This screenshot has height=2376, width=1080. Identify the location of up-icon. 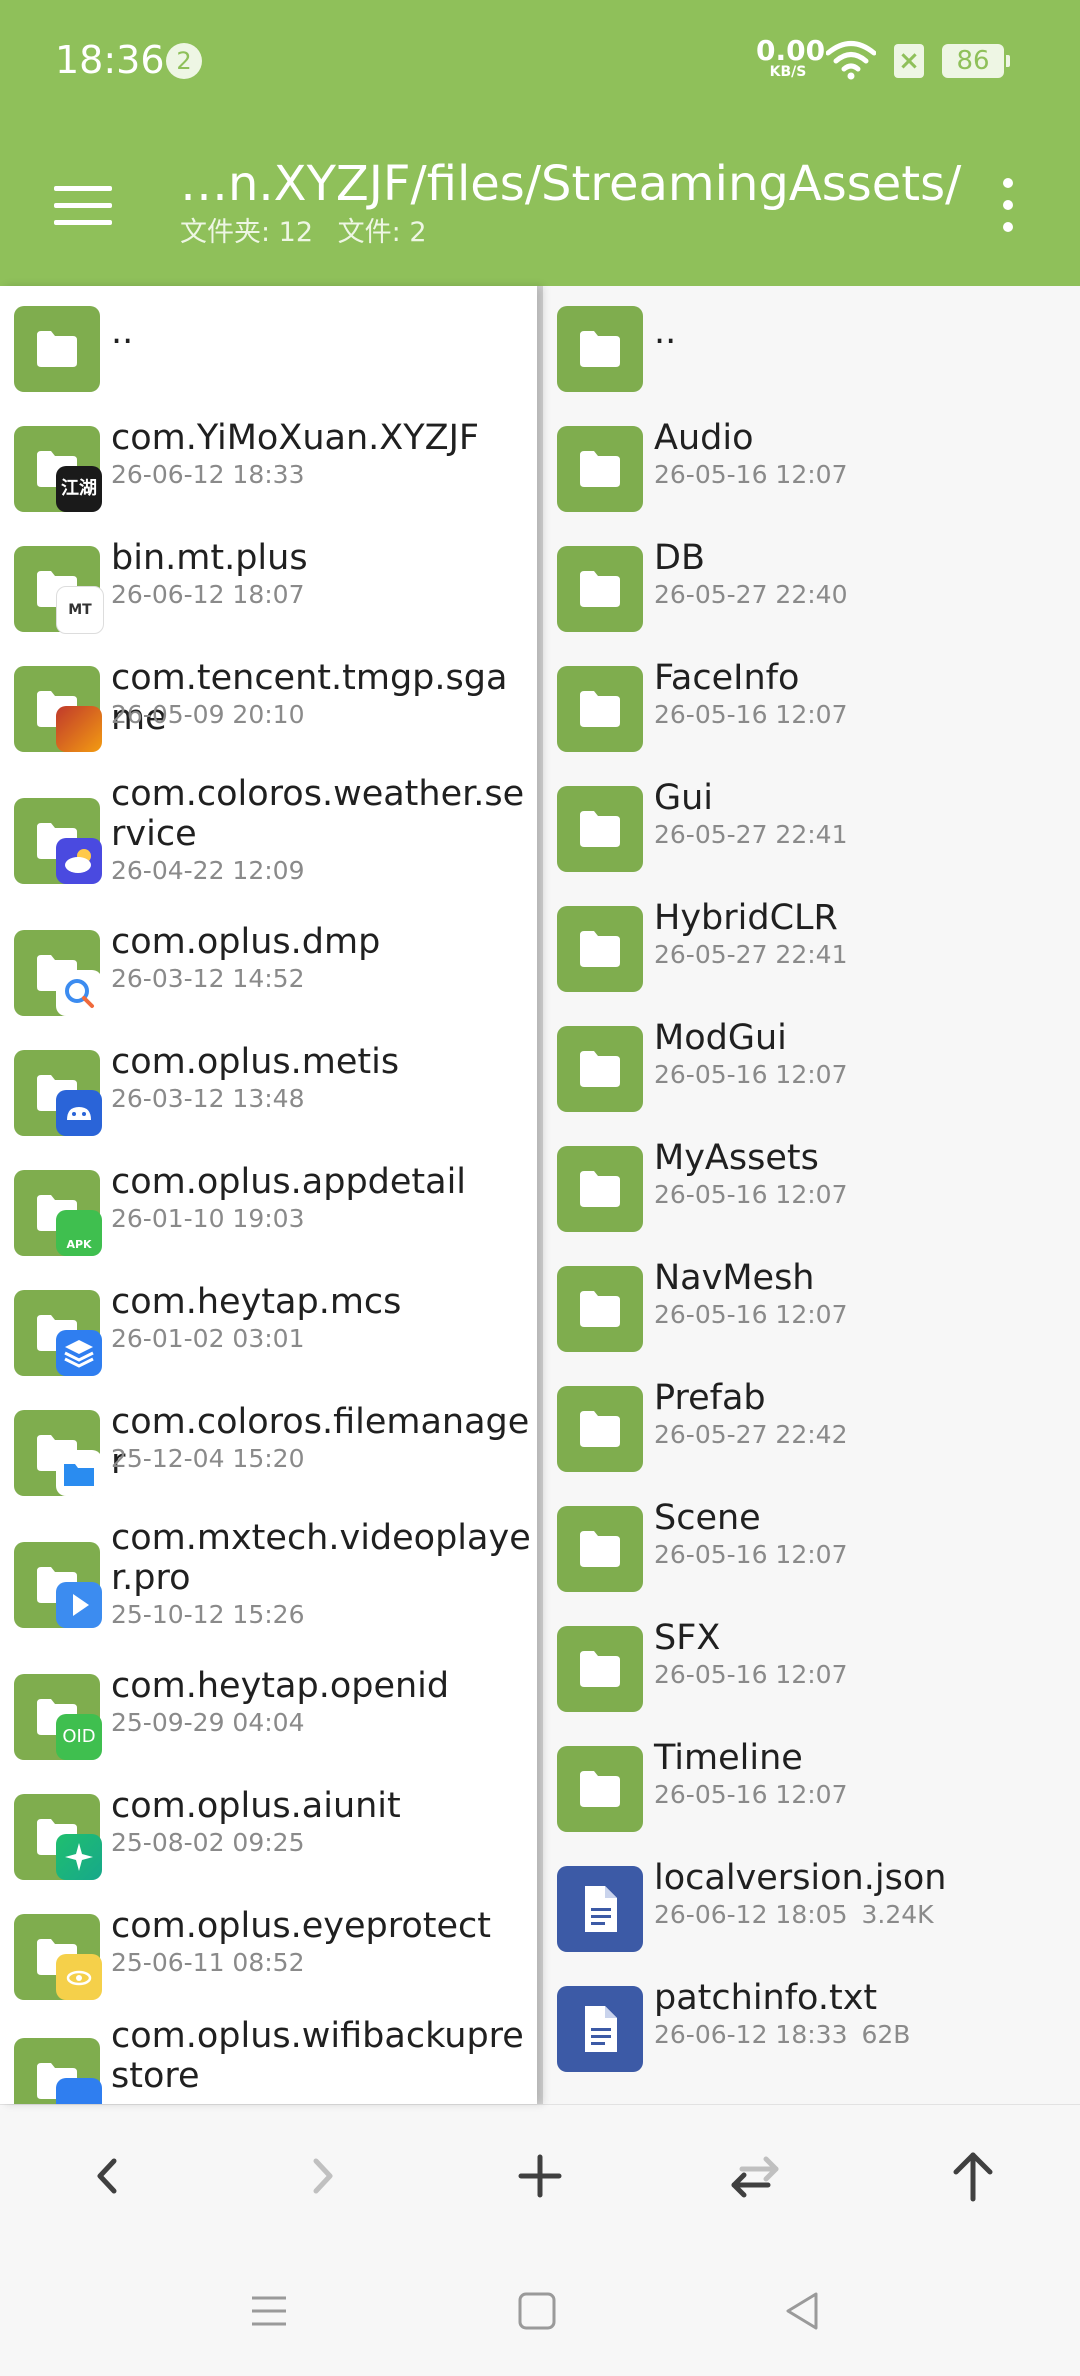
(973, 2176).